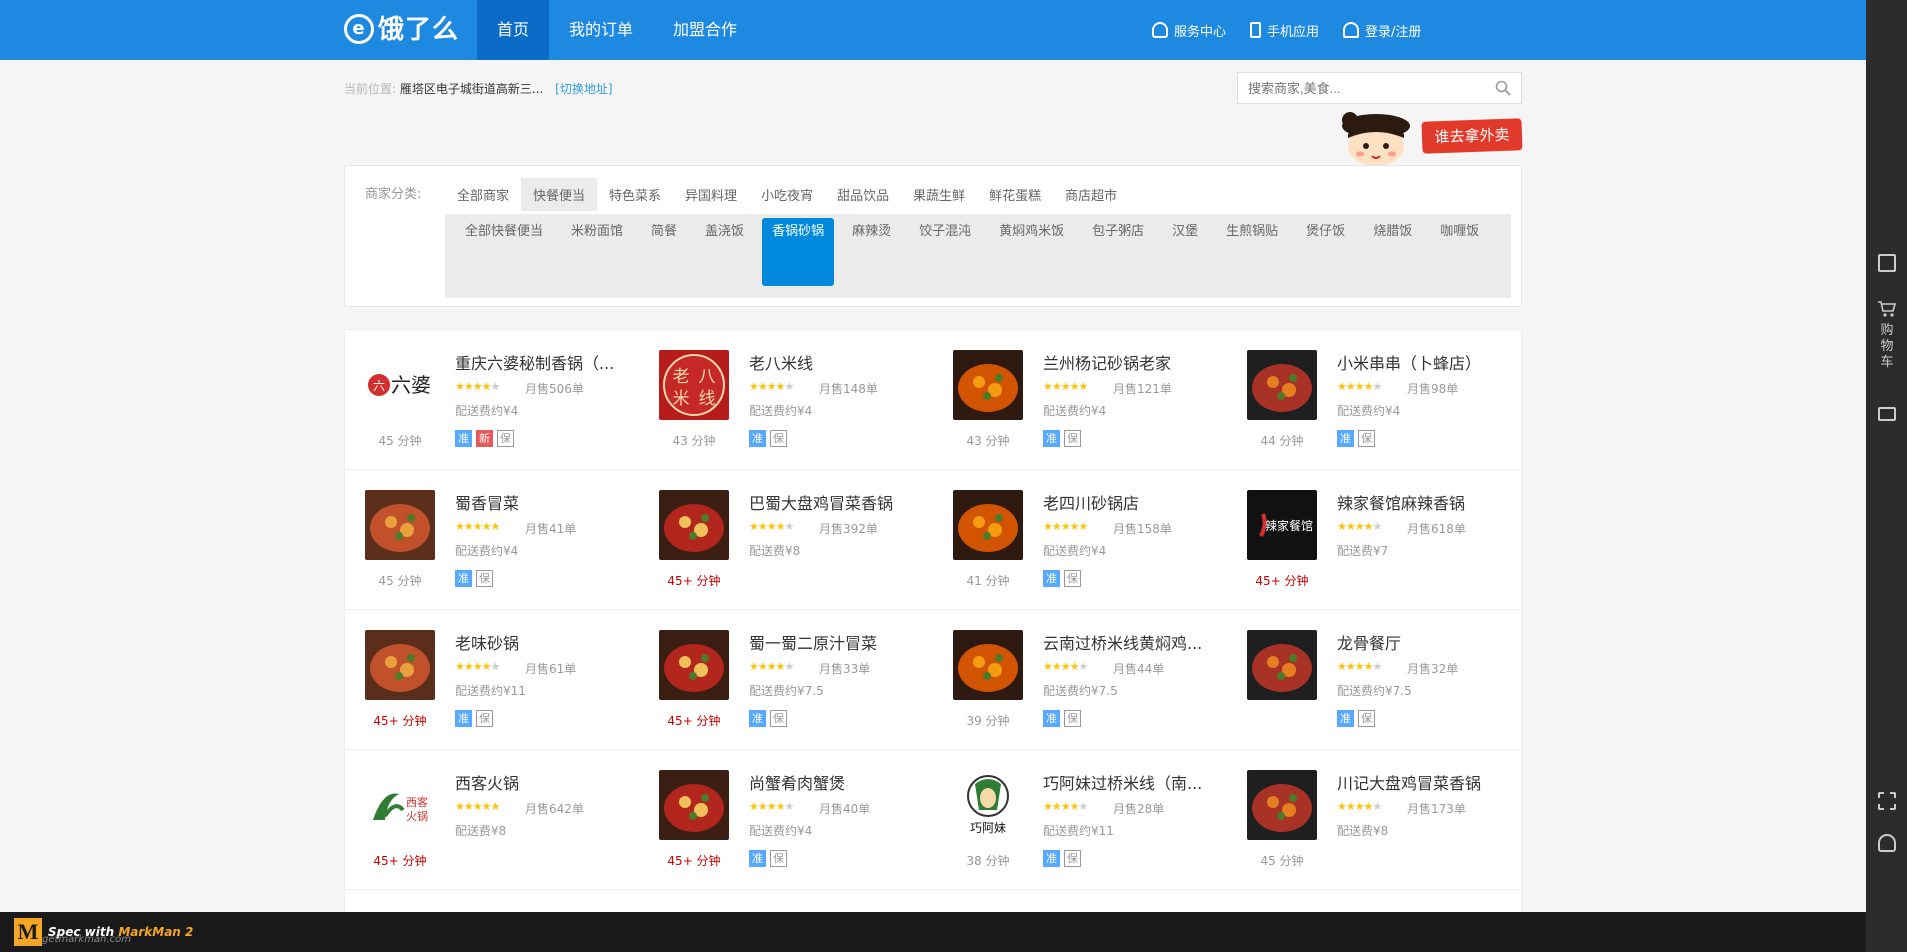 Image resolution: width=1907 pixels, height=952 pixels. What do you see at coordinates (1459, 252) in the screenshot?
I see `subcategory-item: 咖喱饭` at bounding box center [1459, 252].